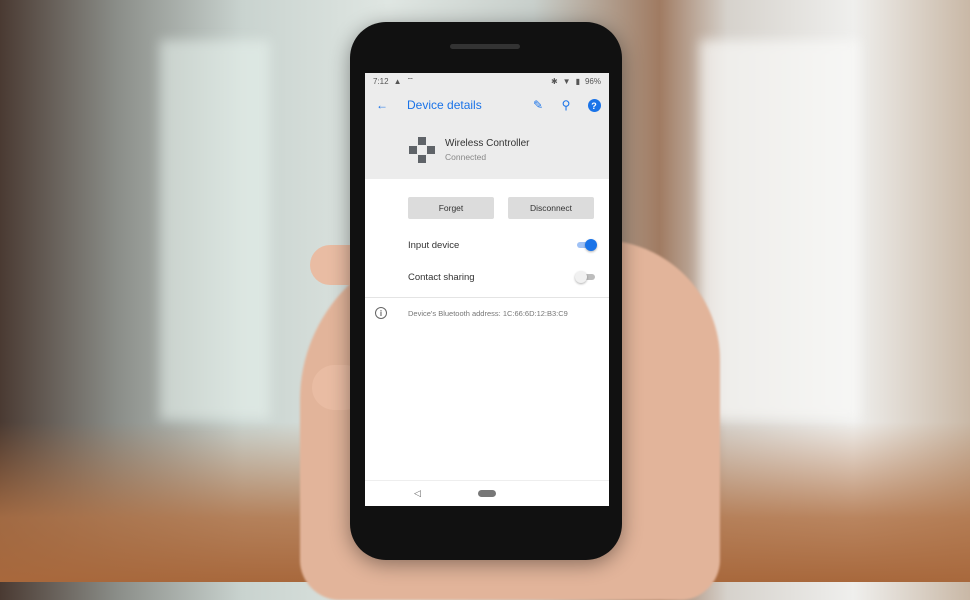 Image resolution: width=970 pixels, height=600 pixels. Describe the element at coordinates (487, 245) in the screenshot. I see `setting-input-device: Input device` at that location.